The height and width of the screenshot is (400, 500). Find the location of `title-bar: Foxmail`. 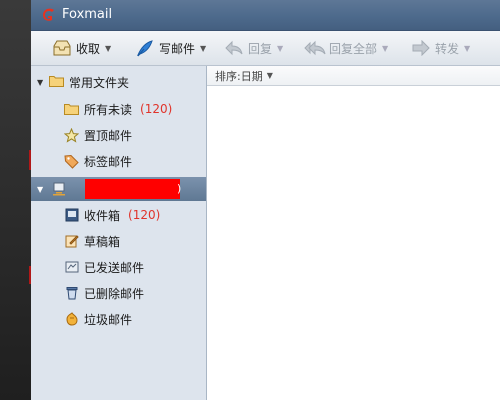

title-bar: Foxmail is located at coordinates (265, 15).